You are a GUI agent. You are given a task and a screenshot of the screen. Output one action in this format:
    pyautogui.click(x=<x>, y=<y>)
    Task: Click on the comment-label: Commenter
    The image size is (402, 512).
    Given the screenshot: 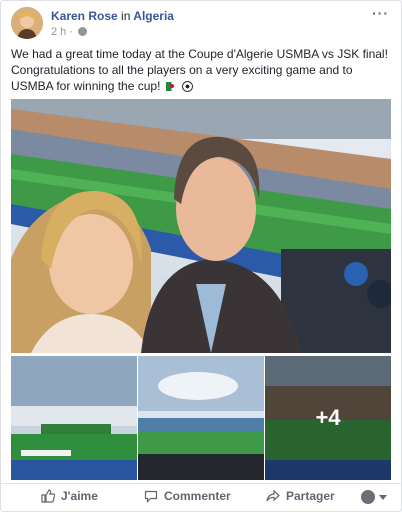 What is the action you would take?
    pyautogui.click(x=197, y=496)
    